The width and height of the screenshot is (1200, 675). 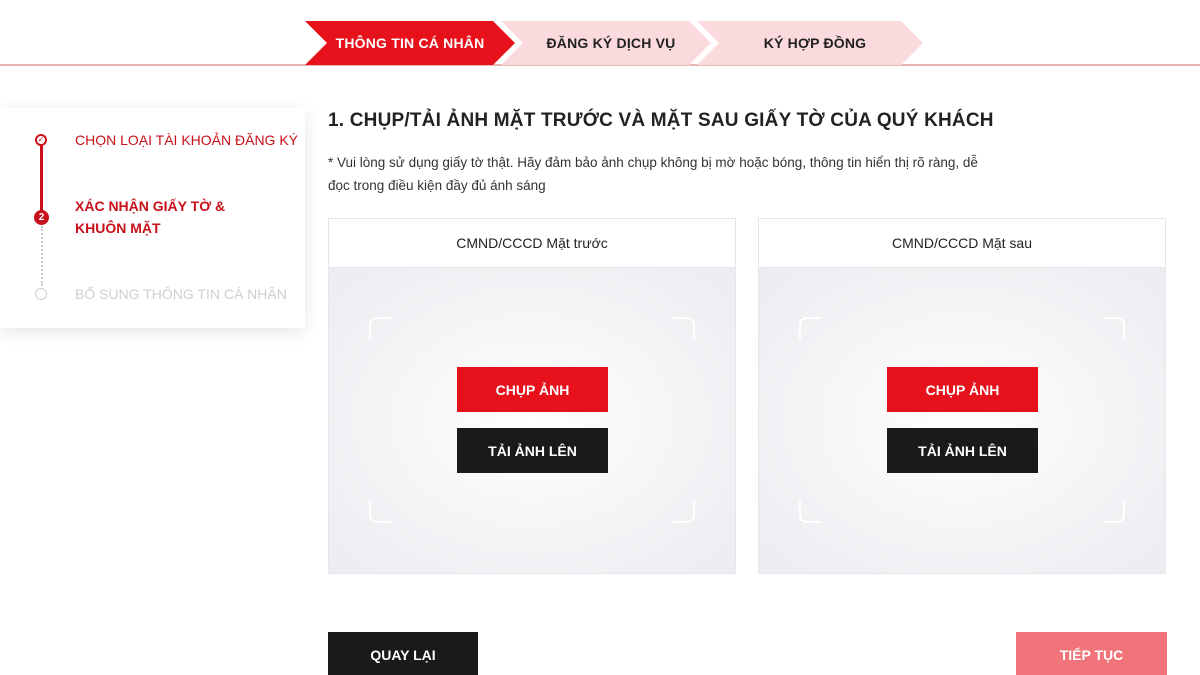 What do you see at coordinates (532, 450) in the screenshot?
I see `upload-front-button: TẢI ẢNH LÊN` at bounding box center [532, 450].